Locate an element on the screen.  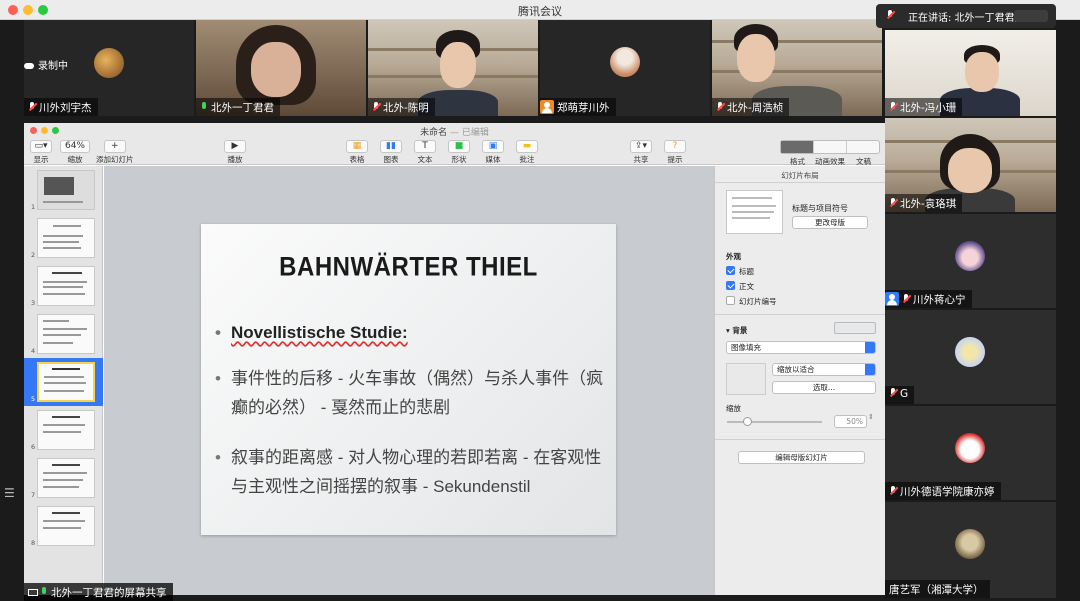
scale-label: 缩放 is located at coordinates (733, 408).